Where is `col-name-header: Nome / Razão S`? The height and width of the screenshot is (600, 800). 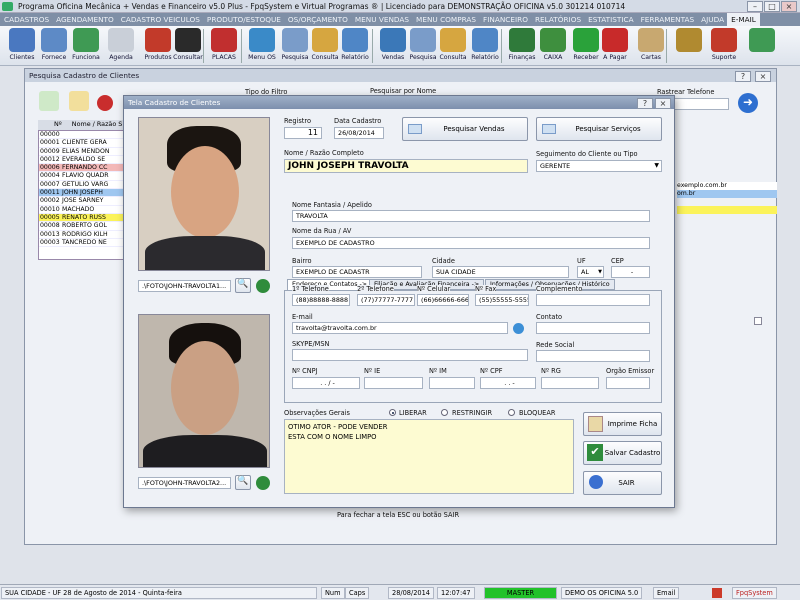
col-name-header: Nome / Razão S is located at coordinates (97, 124).